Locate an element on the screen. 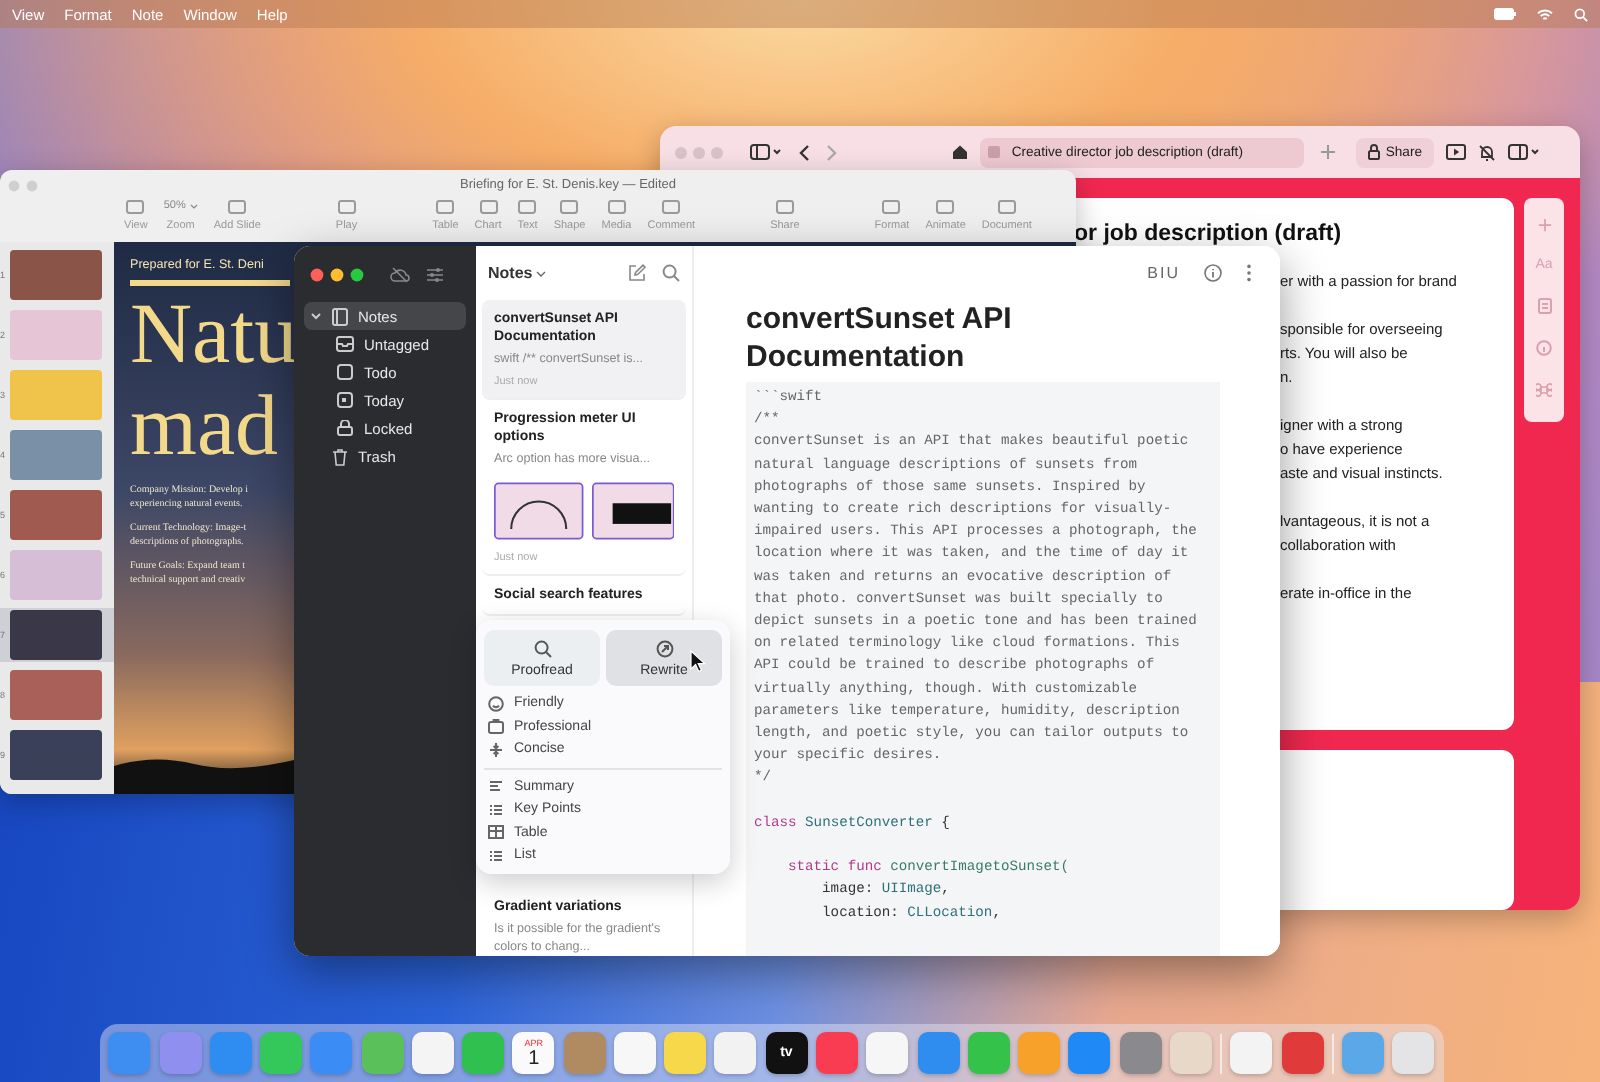  bell-slash-icon is located at coordinates (1487, 152).